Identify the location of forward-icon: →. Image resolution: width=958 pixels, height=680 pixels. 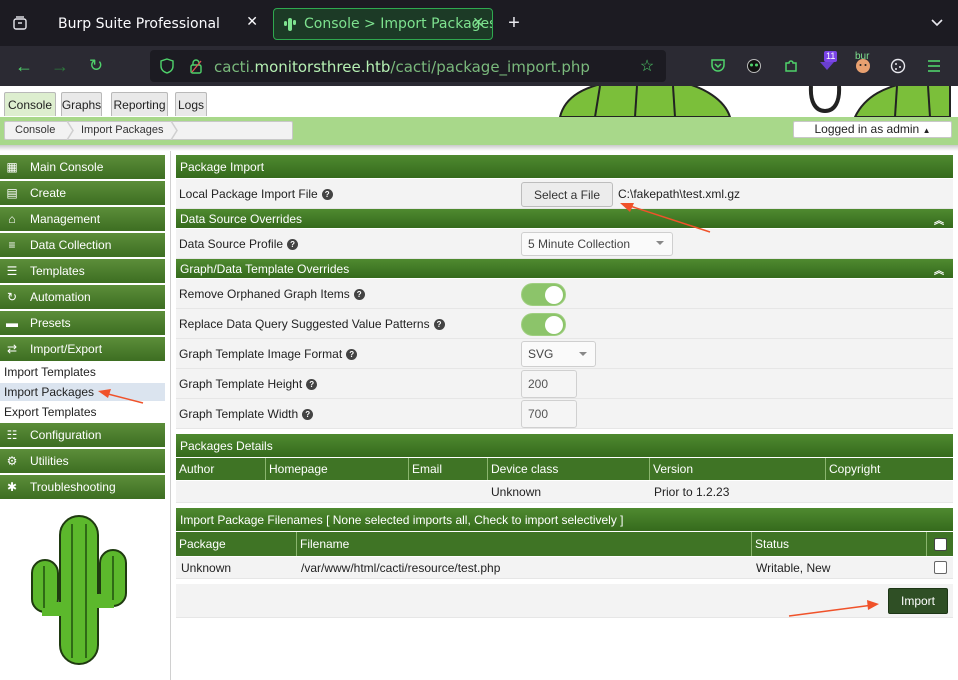
(60, 66).